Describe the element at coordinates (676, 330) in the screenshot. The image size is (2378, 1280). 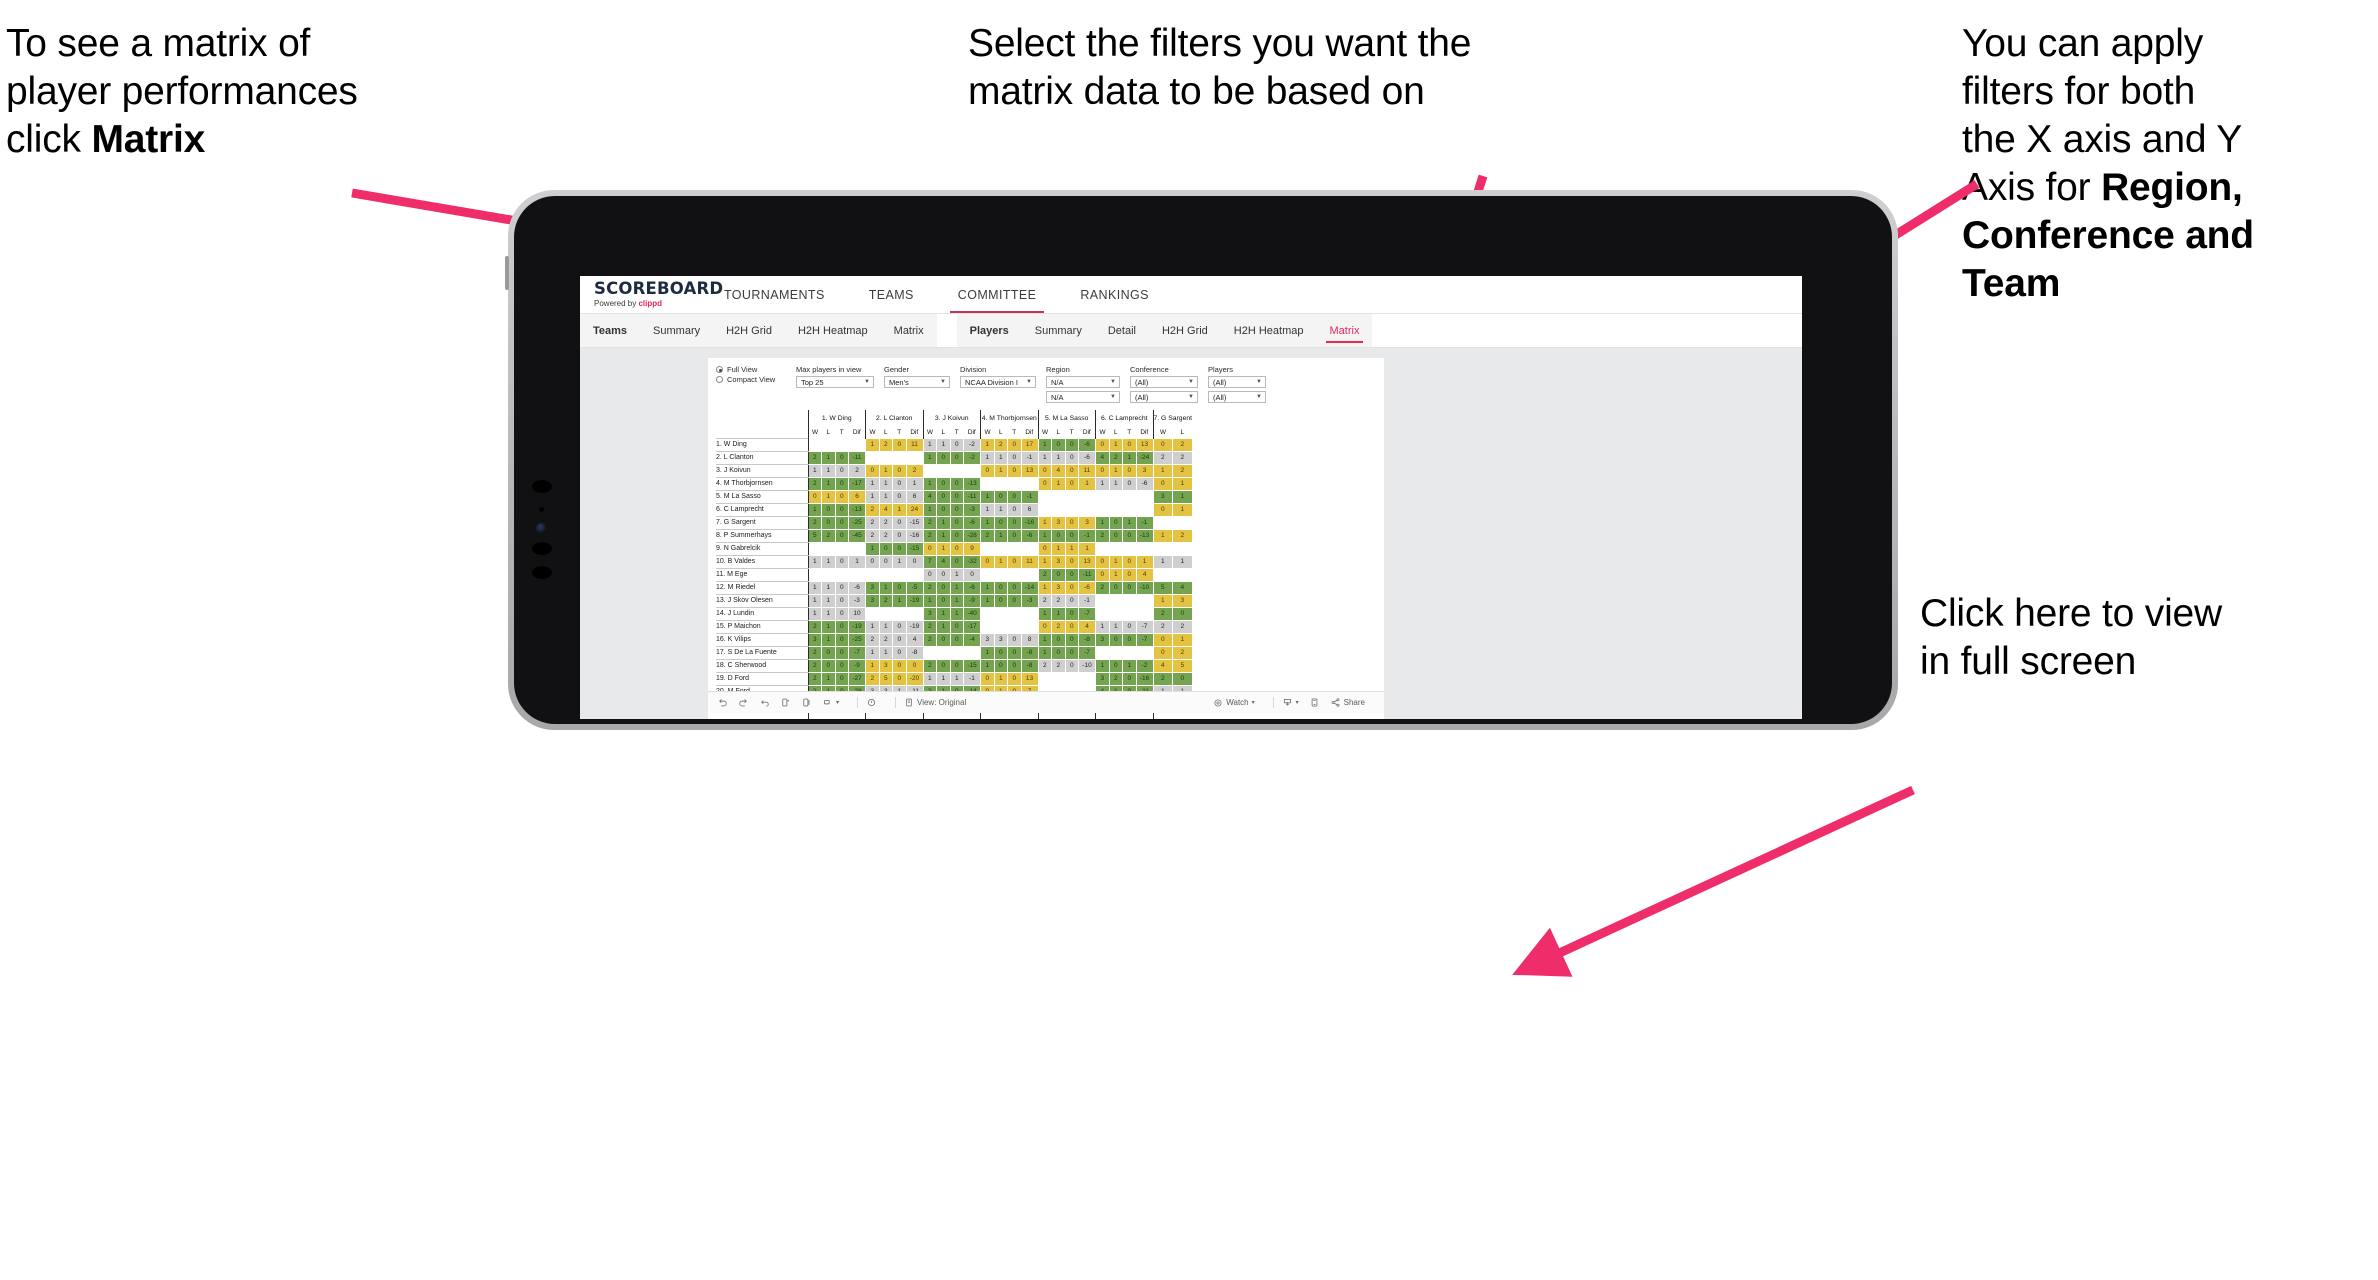
I see `subnav-teams-summary: Summary` at that location.